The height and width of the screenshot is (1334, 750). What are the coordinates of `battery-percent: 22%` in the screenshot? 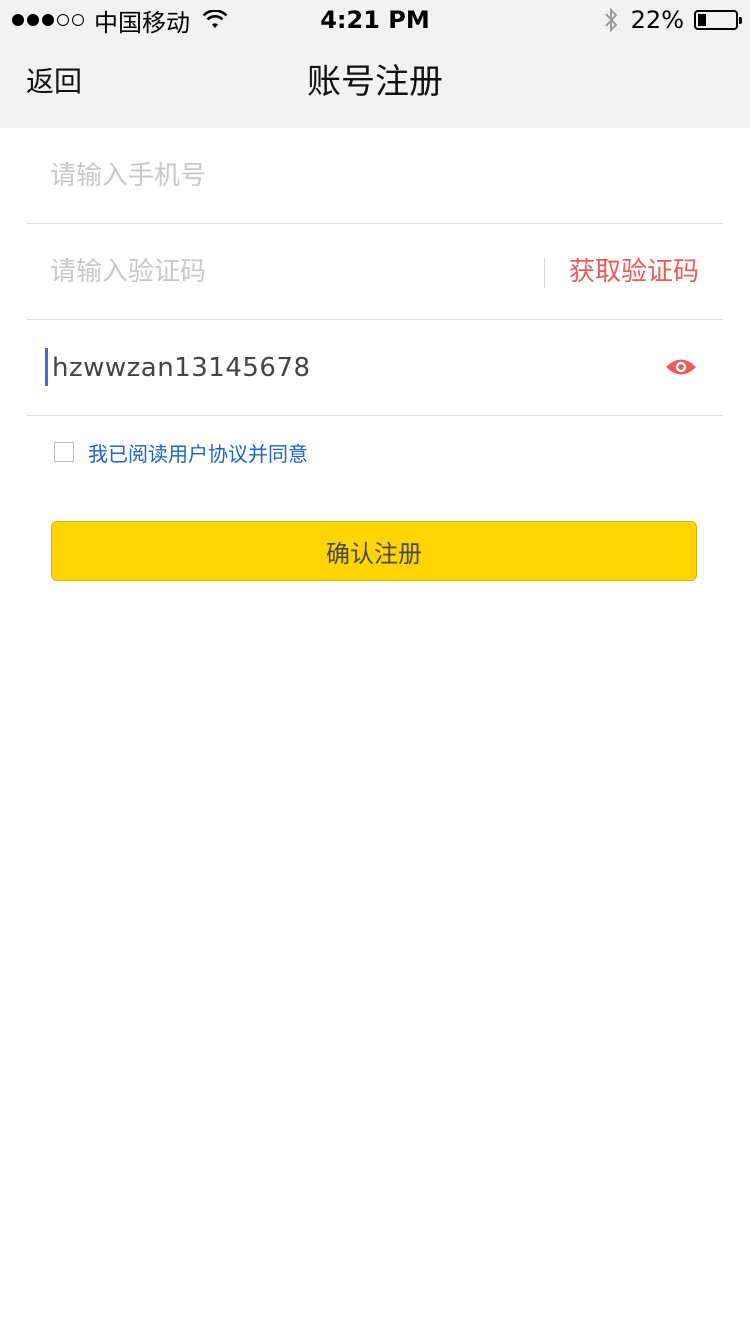 It's located at (657, 20).